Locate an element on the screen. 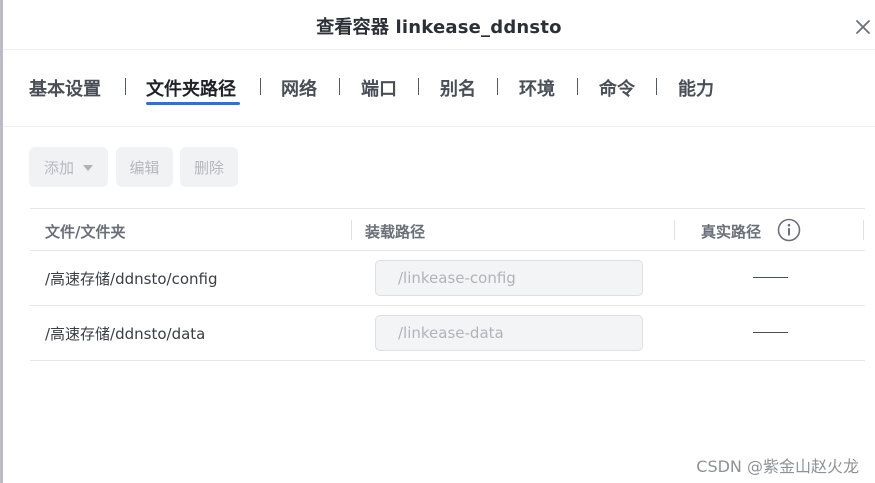 The height and width of the screenshot is (483, 875). tab-aliases: 别名 is located at coordinates (458, 88).